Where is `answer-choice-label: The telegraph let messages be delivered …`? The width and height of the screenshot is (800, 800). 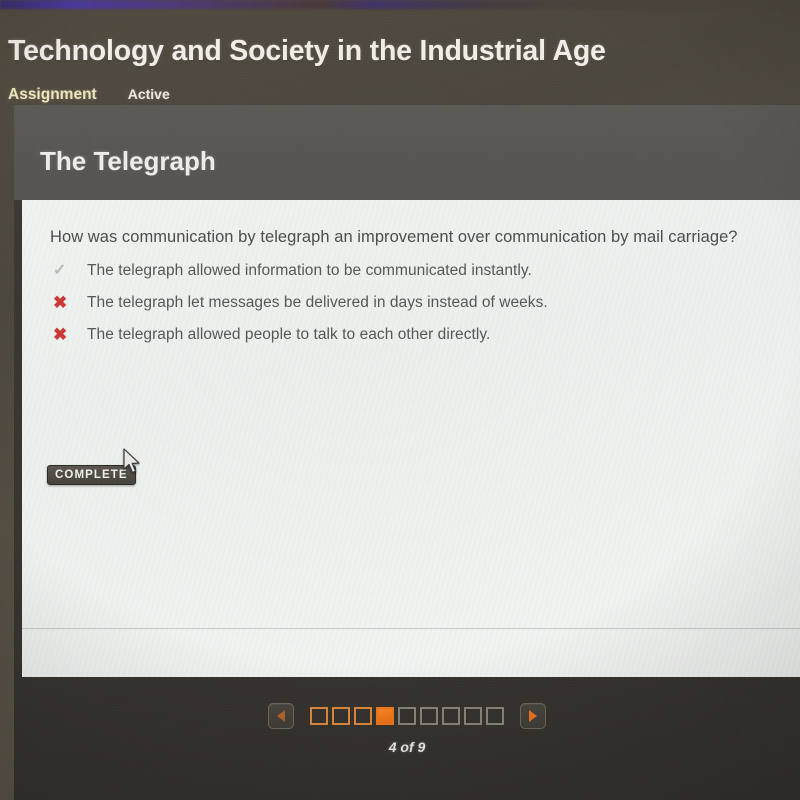
answer-choice-label: The telegraph let messages be delivered … is located at coordinates (317, 302).